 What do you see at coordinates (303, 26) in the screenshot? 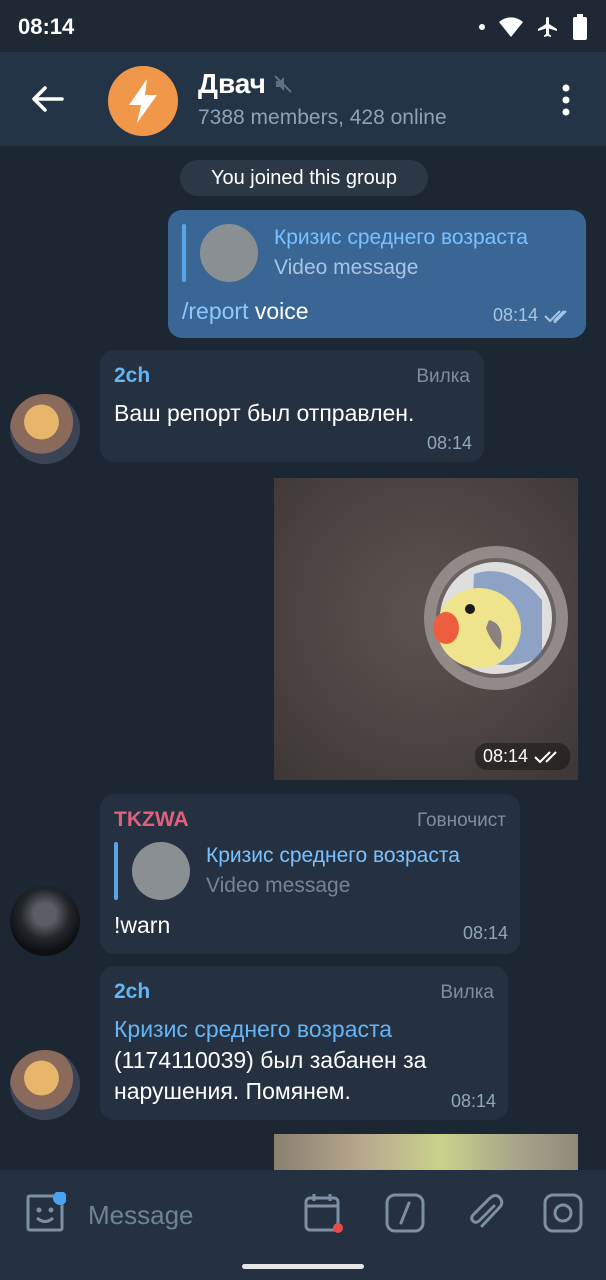
I see `status-bar: 08:14` at bounding box center [303, 26].